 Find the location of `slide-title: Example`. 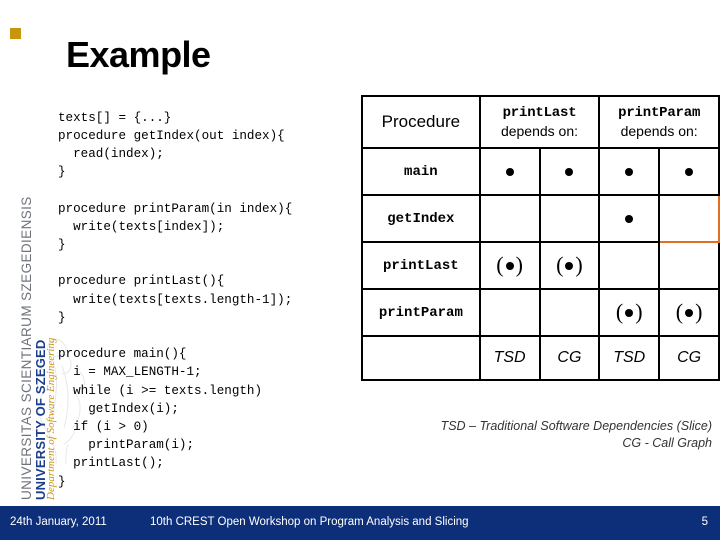

slide-title: Example is located at coordinates (138, 54).